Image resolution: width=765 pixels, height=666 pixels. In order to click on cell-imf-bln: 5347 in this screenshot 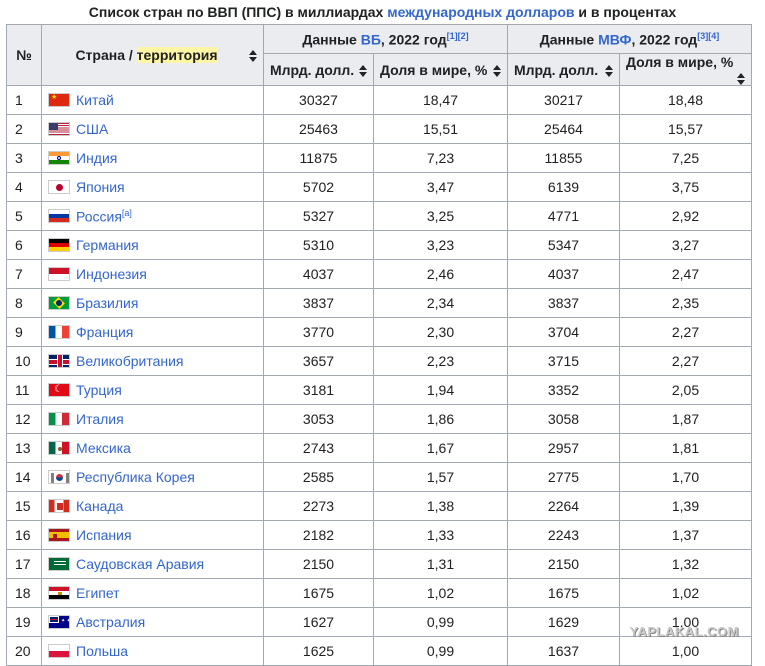, I will do `click(563, 245)`.